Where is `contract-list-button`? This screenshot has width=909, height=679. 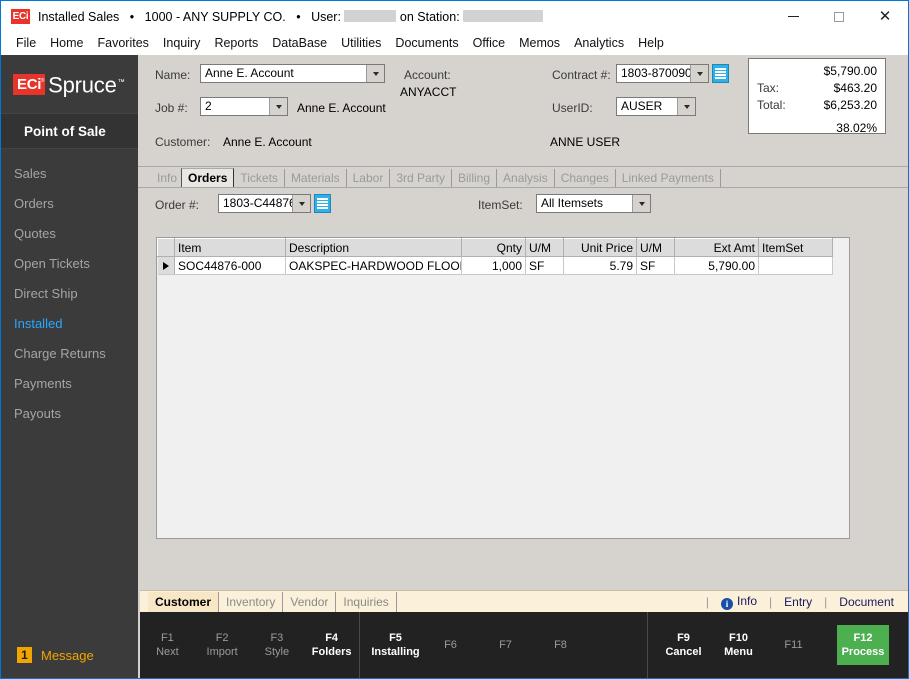
contract-list-button is located at coordinates (720, 73).